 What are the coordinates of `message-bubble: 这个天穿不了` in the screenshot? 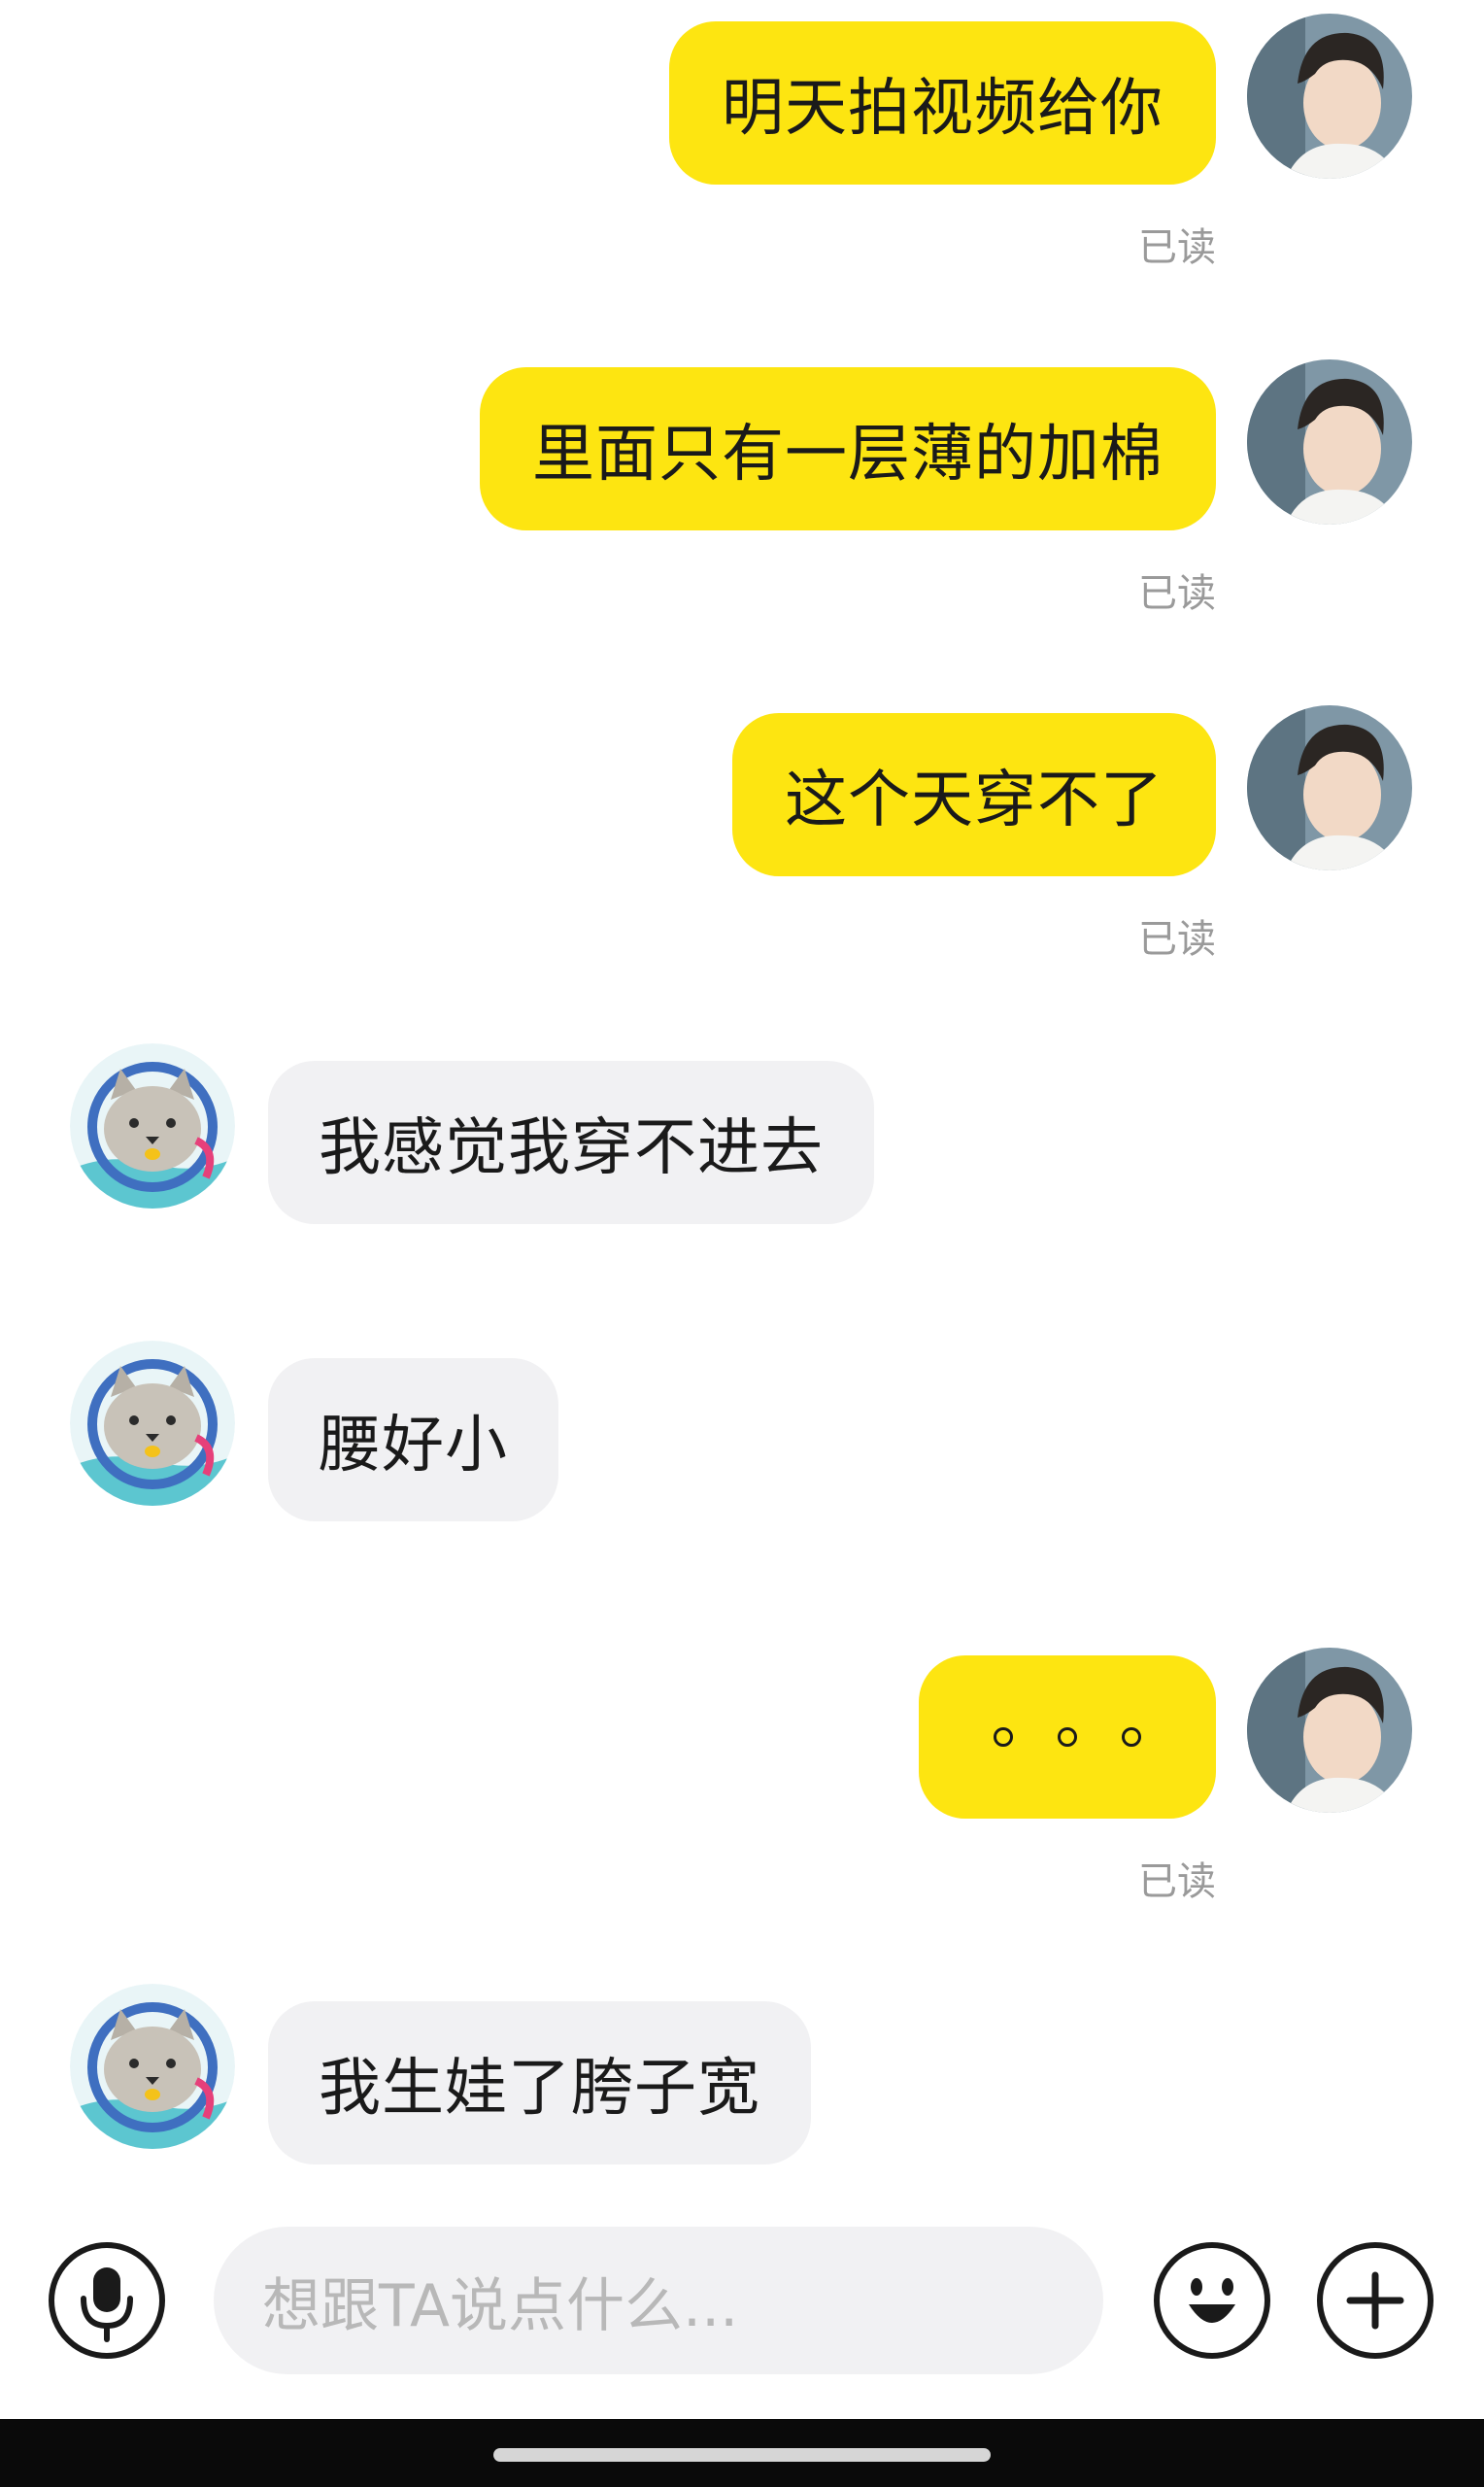 It's located at (974, 794).